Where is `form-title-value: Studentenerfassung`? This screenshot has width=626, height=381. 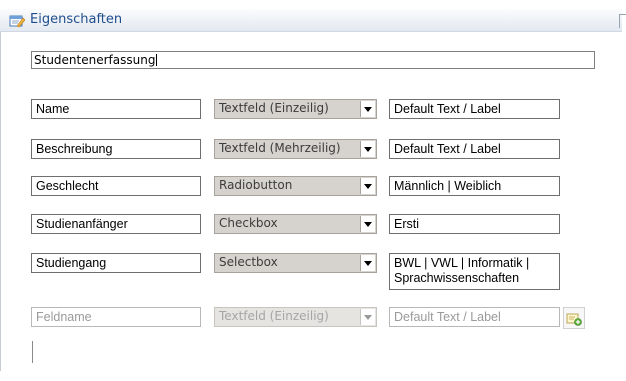 form-title-value: Studentenerfassung is located at coordinates (95, 60).